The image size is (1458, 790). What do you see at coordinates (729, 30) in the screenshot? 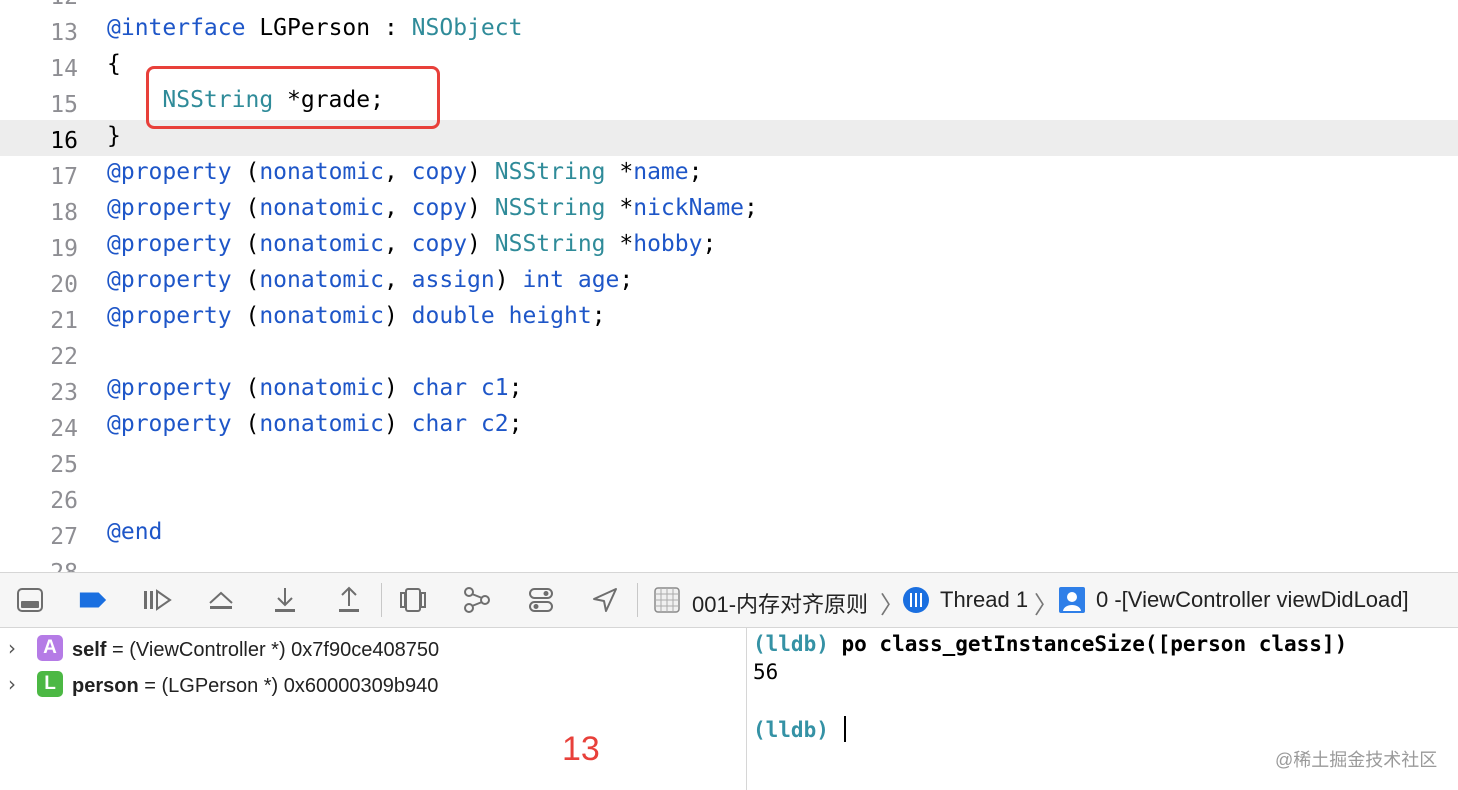
I see `code-line: 13 @interface LGPerson : NSObject` at bounding box center [729, 30].